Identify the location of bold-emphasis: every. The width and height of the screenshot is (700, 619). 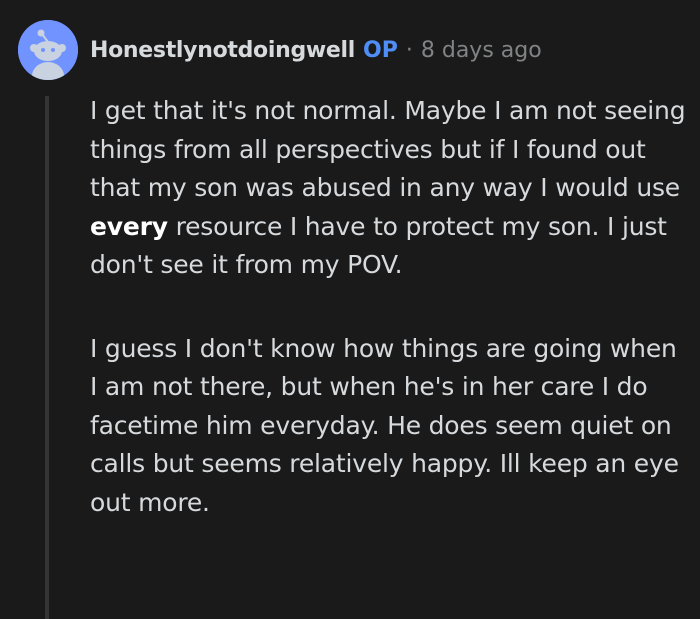
(129, 226).